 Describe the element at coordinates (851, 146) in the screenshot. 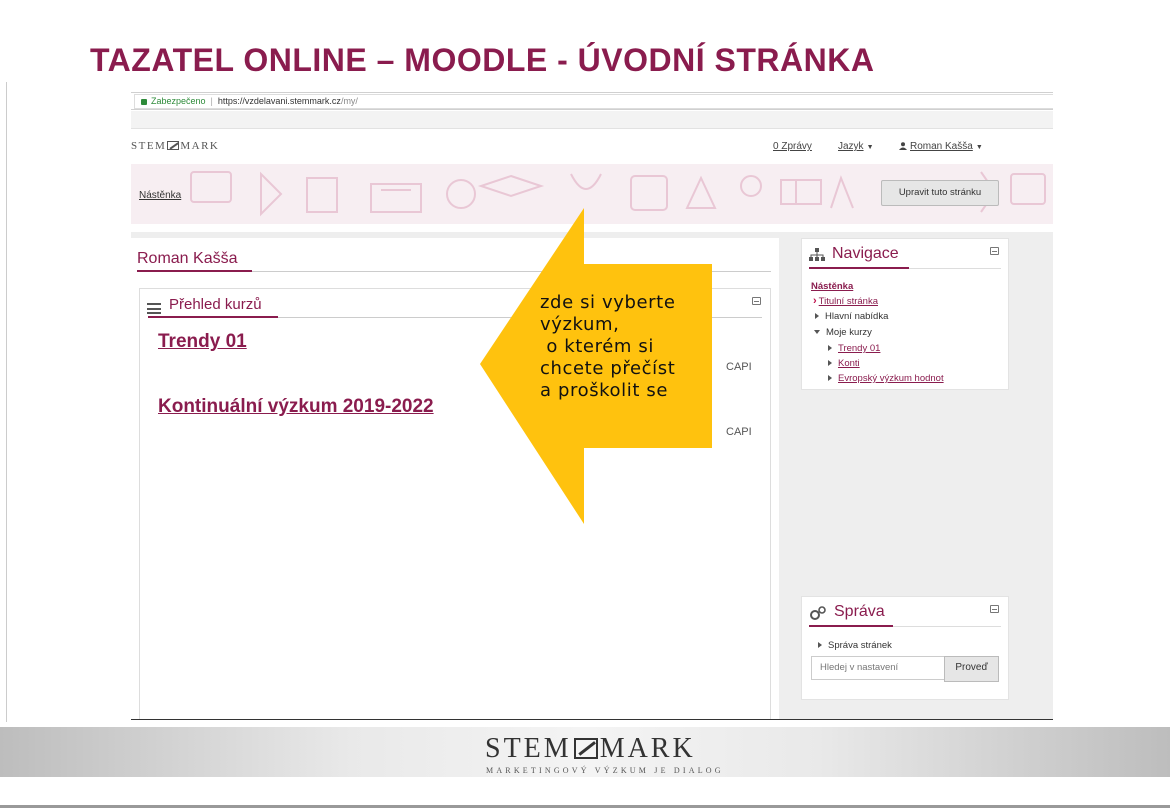

I see `language-label: Jazyk` at that location.